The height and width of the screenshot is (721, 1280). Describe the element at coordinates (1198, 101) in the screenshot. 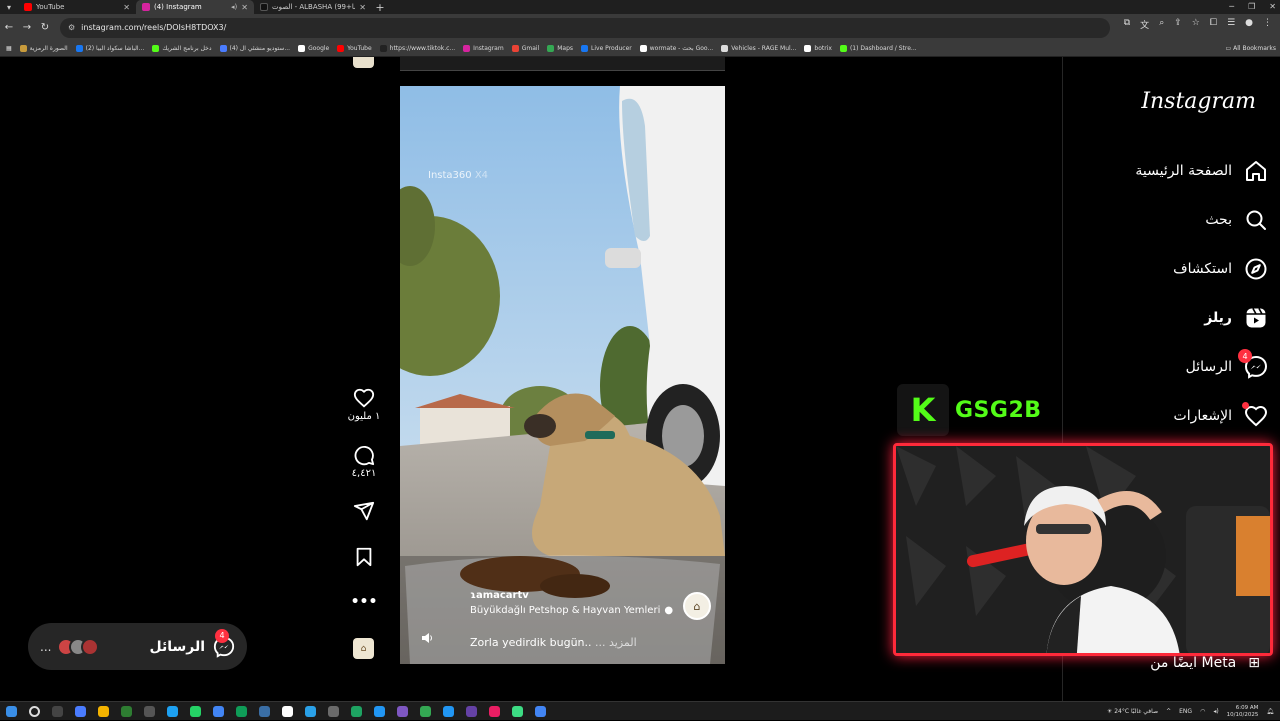

I see `instagram-logo: Instagram` at that location.